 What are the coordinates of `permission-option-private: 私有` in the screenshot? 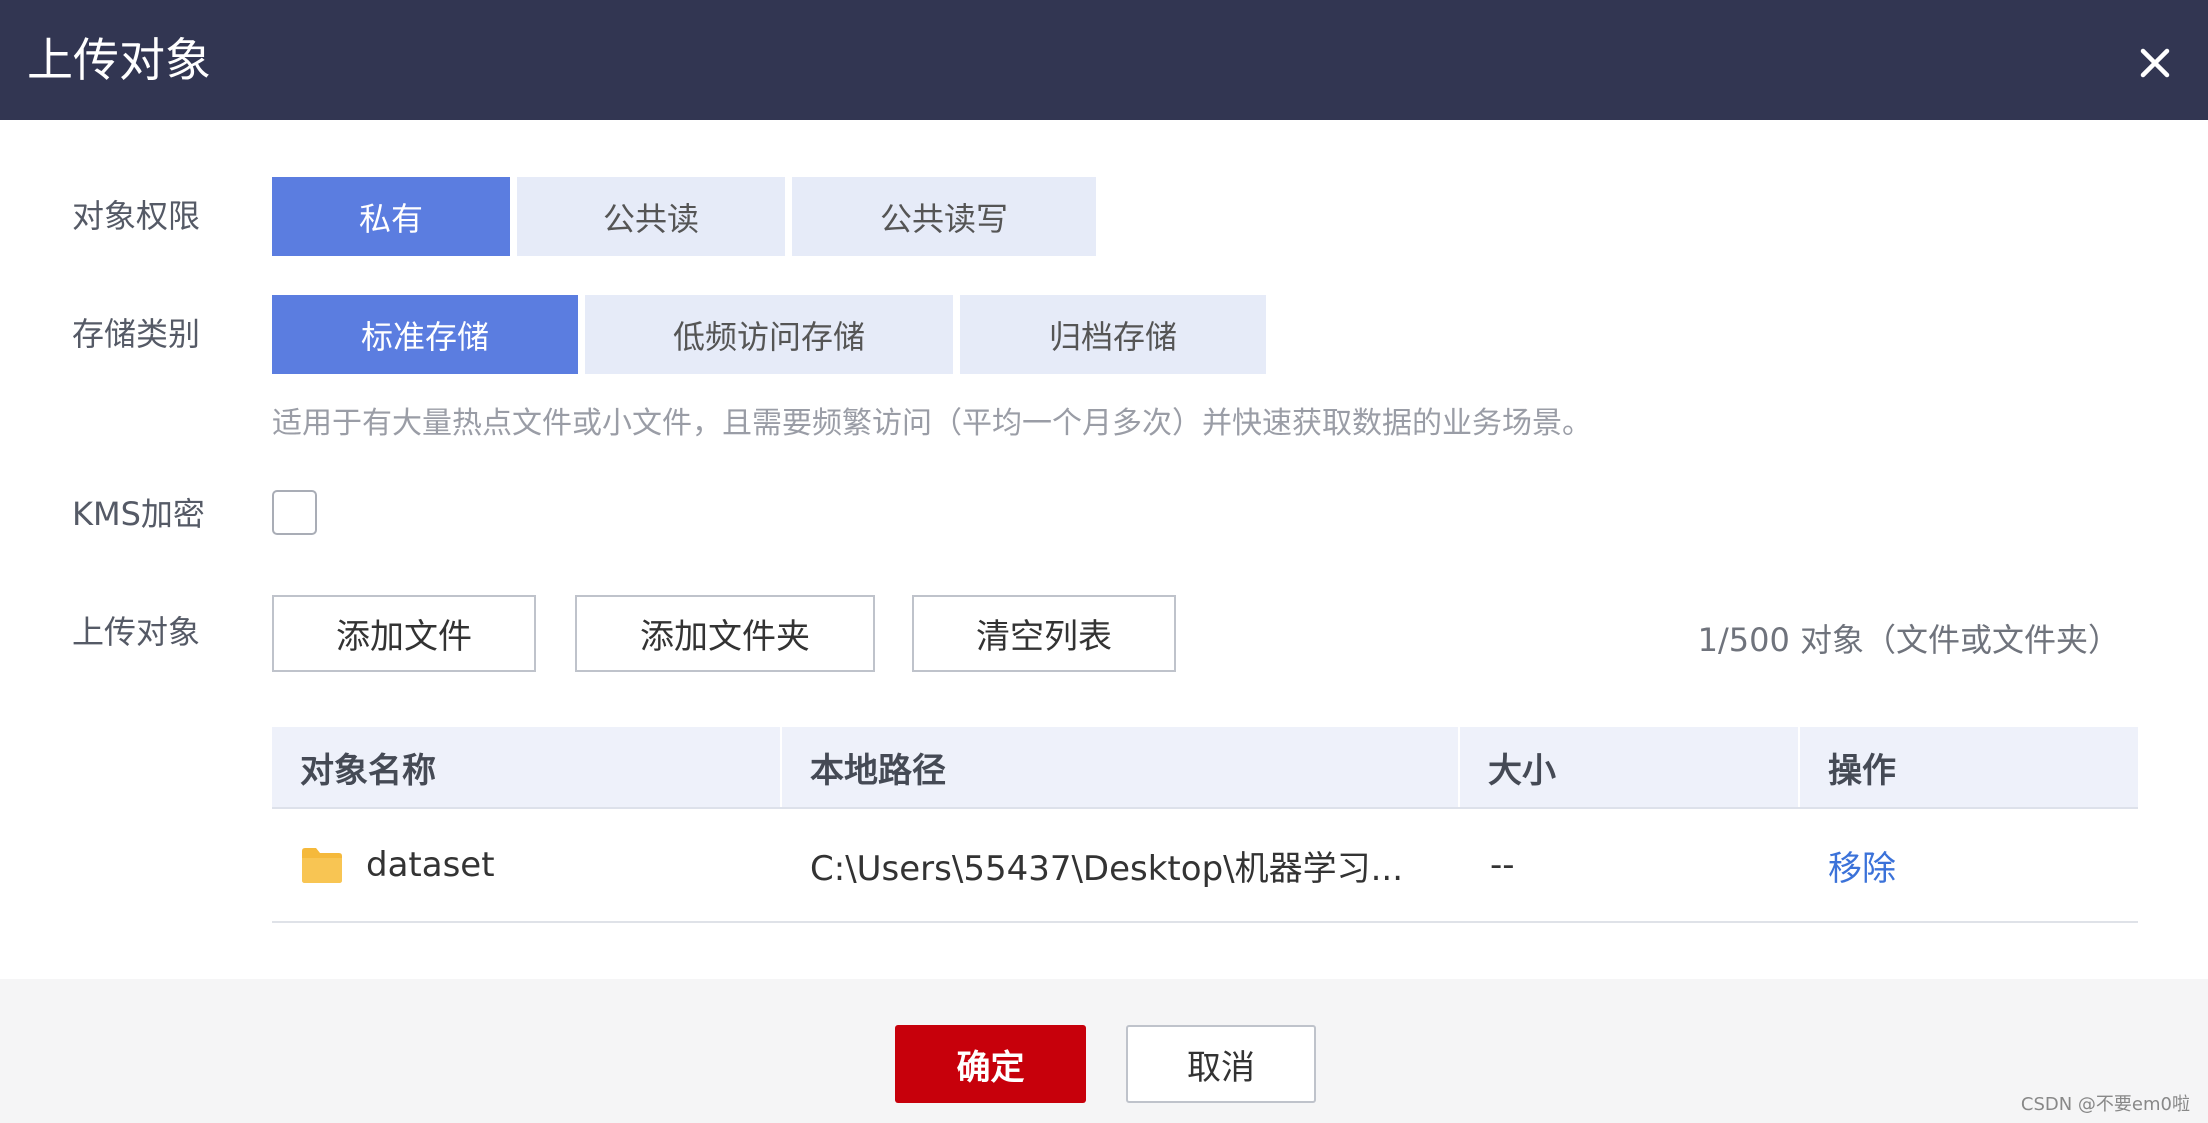 It's located at (391, 216).